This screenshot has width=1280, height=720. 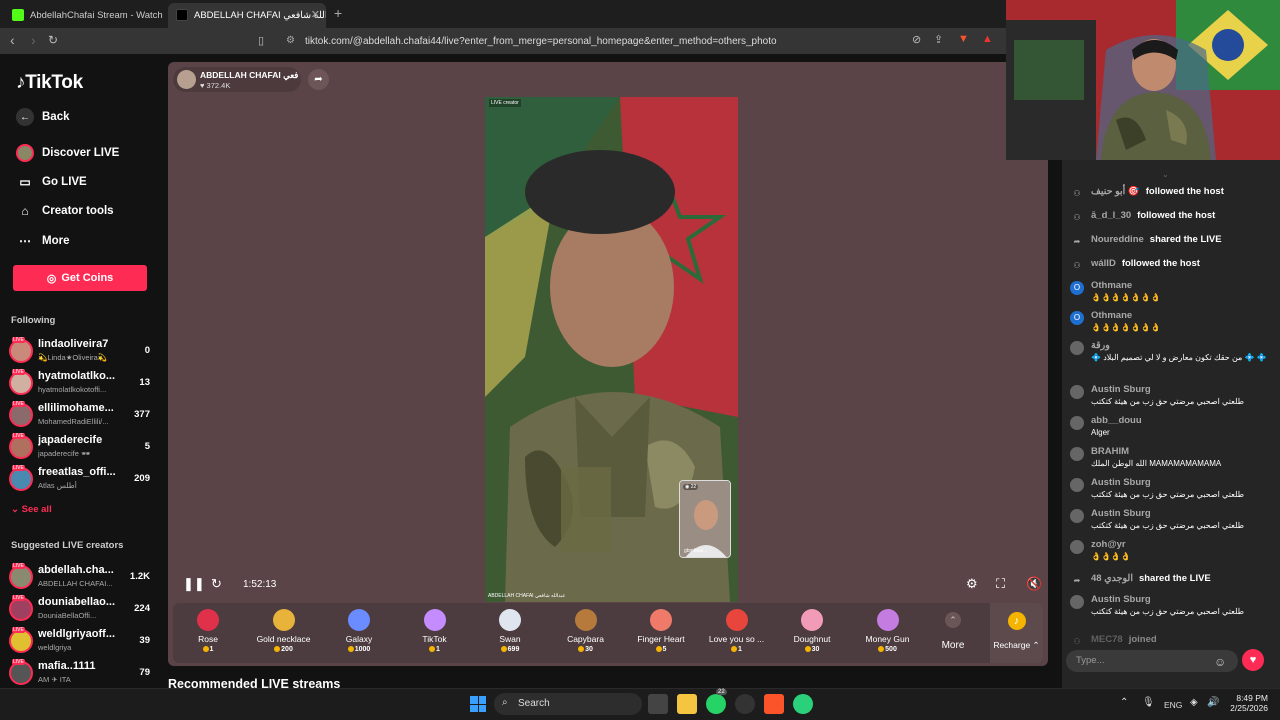 What do you see at coordinates (1151, 578) in the screenshot?
I see `chat-username: 48 الوجدي shared the LIVE` at bounding box center [1151, 578].